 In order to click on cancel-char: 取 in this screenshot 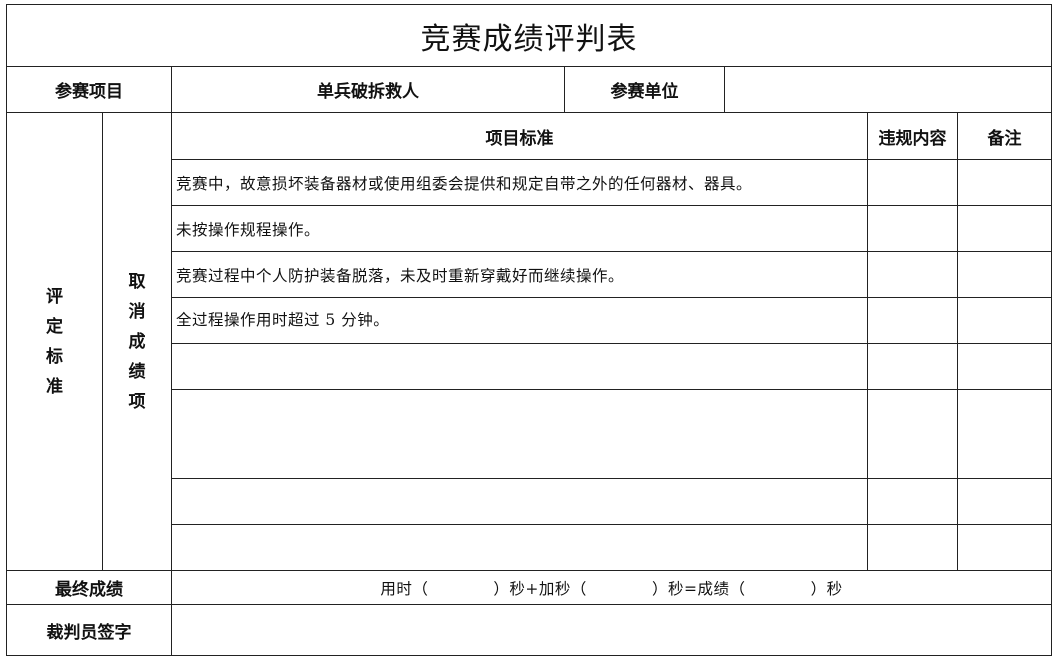, I will do `click(137, 281)`.